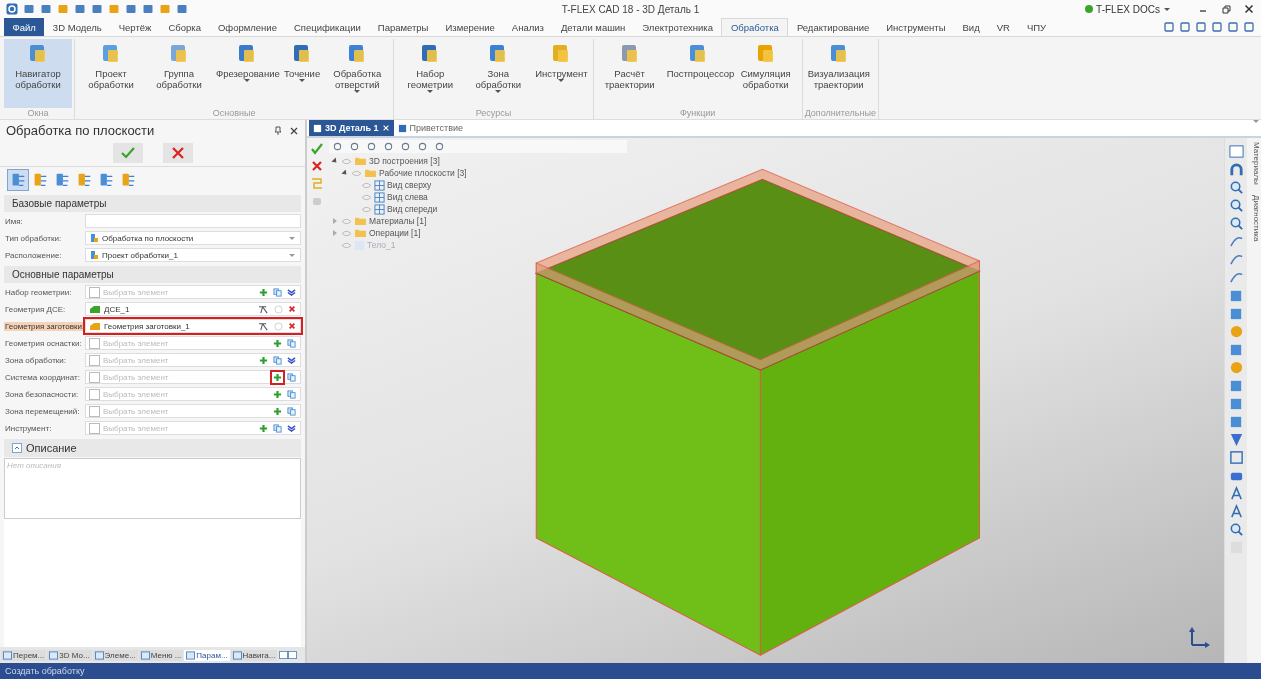 The image size is (1261, 679). What do you see at coordinates (351, 128) in the screenshot?
I see `document-tab: 3D Деталь 1` at bounding box center [351, 128].